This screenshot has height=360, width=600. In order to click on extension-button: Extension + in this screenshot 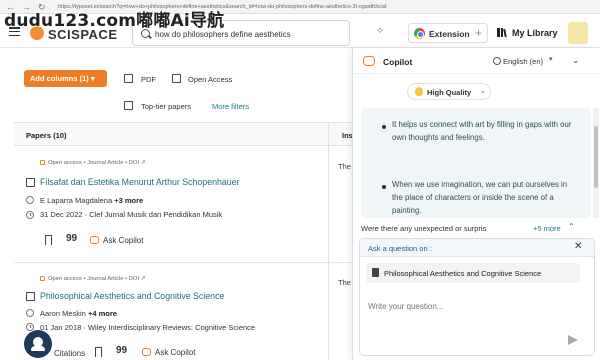, I will do `click(448, 33)`.